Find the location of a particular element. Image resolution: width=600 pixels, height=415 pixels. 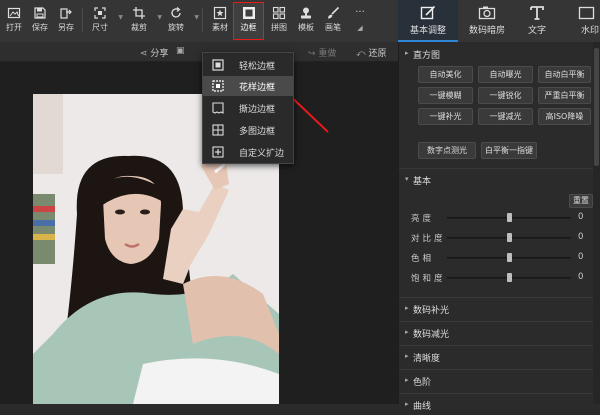

brush-icon is located at coordinates (333, 13).